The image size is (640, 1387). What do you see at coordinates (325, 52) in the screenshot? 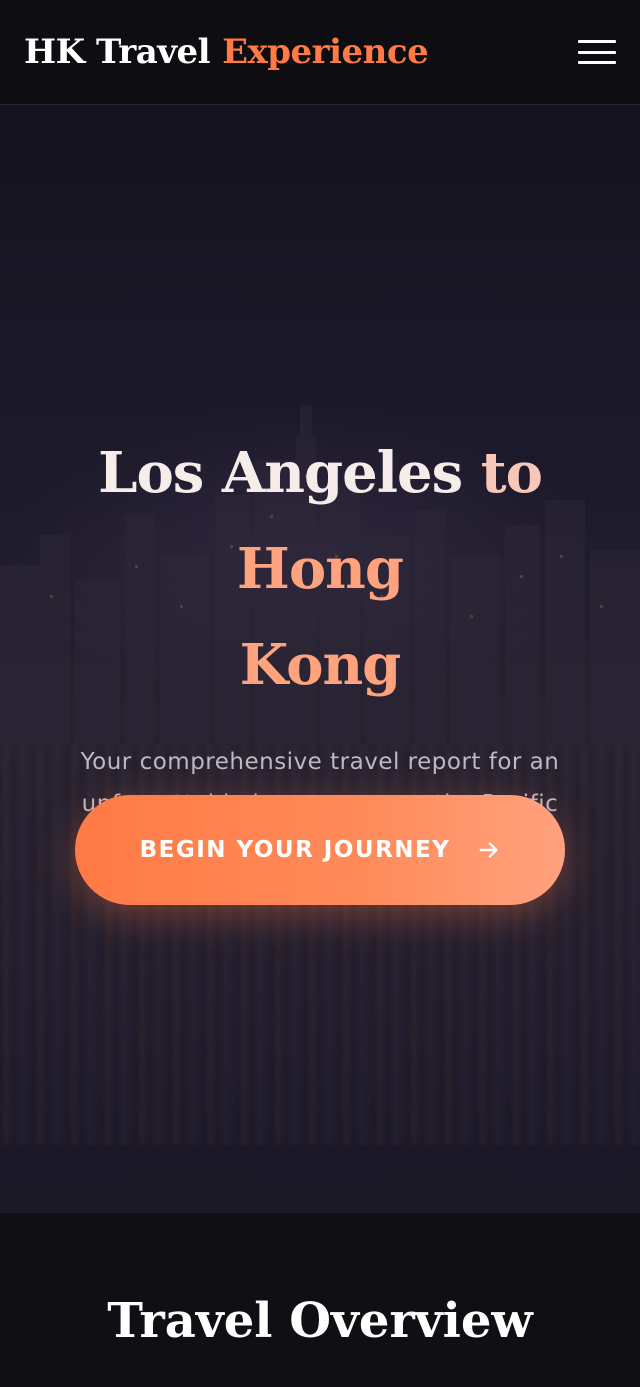
I see `brand-accent: Experience` at bounding box center [325, 52].